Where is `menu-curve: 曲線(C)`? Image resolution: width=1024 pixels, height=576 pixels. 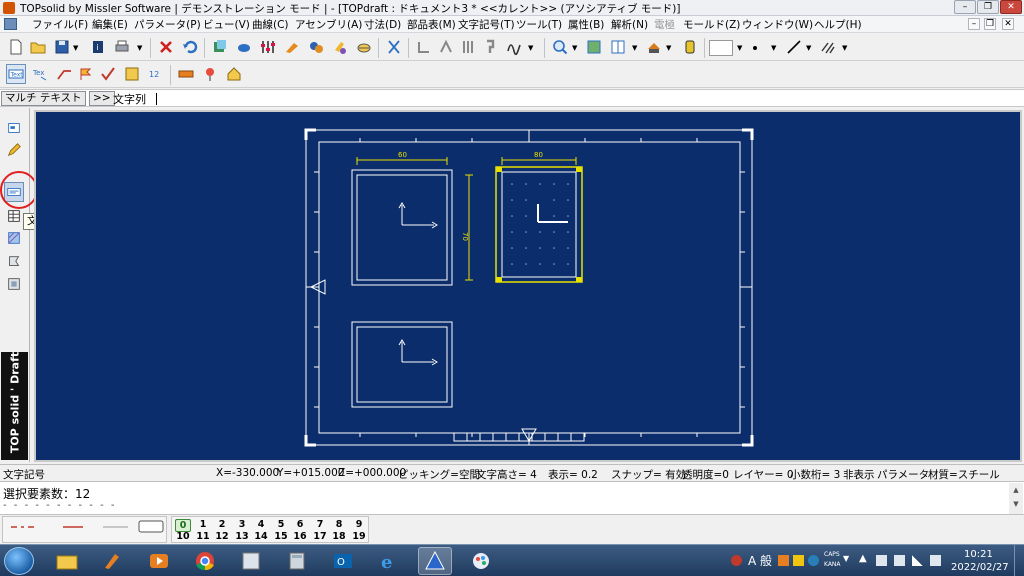
menu-curve: 曲線(C) is located at coordinates (270, 24).